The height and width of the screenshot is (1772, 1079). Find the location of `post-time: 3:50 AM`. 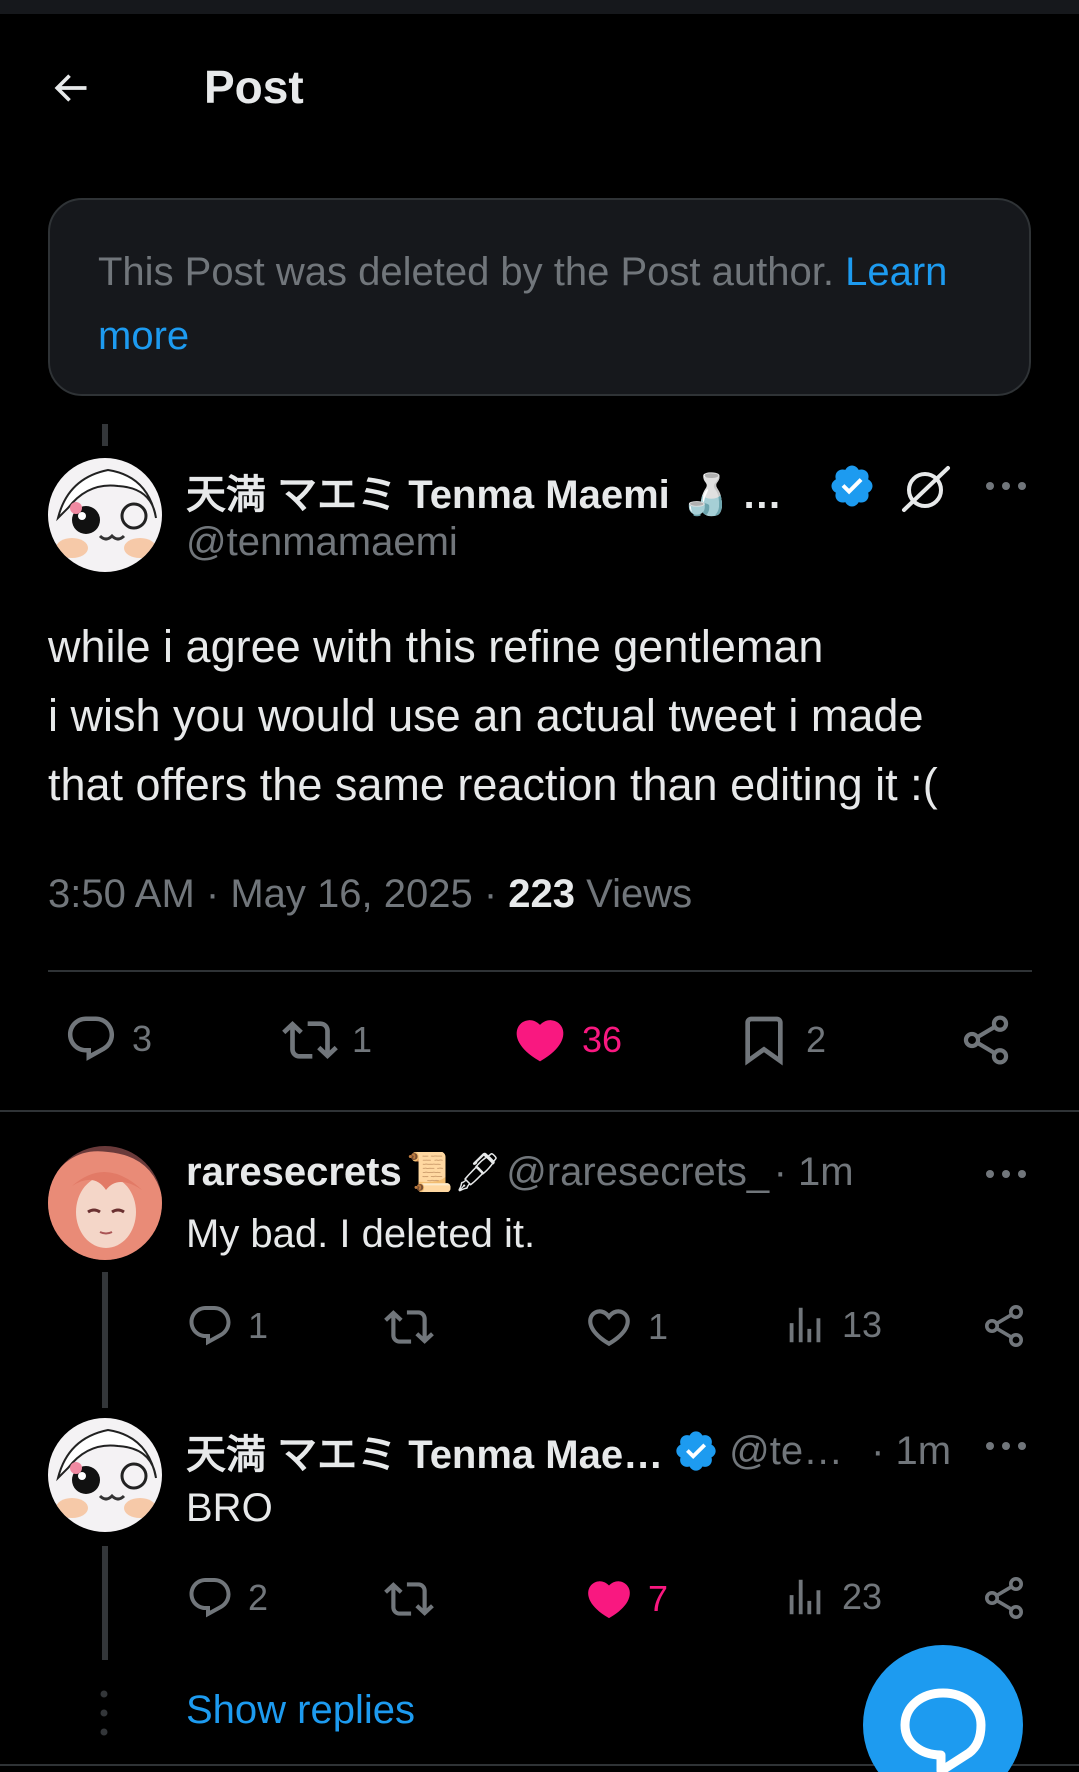

post-time: 3:50 AM is located at coordinates (121, 894).